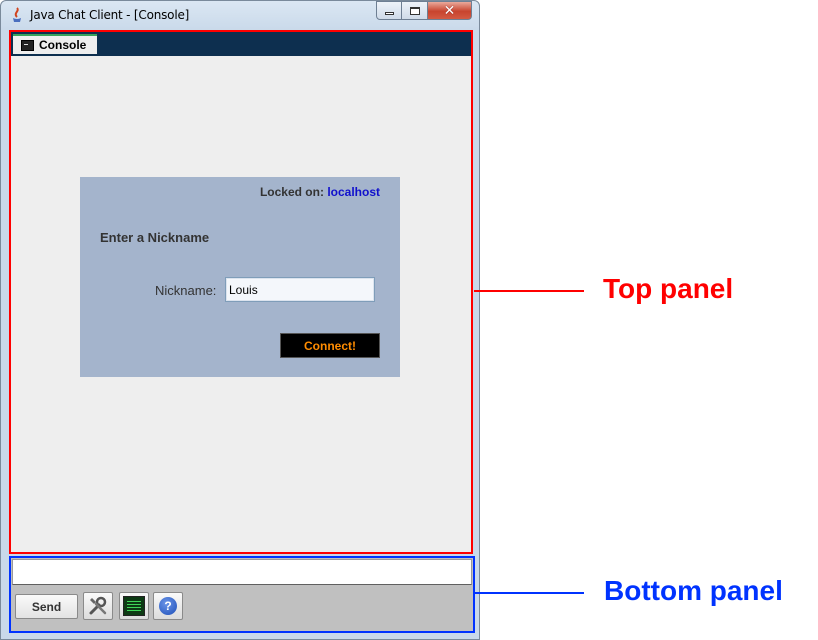  I want to click on bottom-panel-annotation: Bottom panel, so click(693, 590).